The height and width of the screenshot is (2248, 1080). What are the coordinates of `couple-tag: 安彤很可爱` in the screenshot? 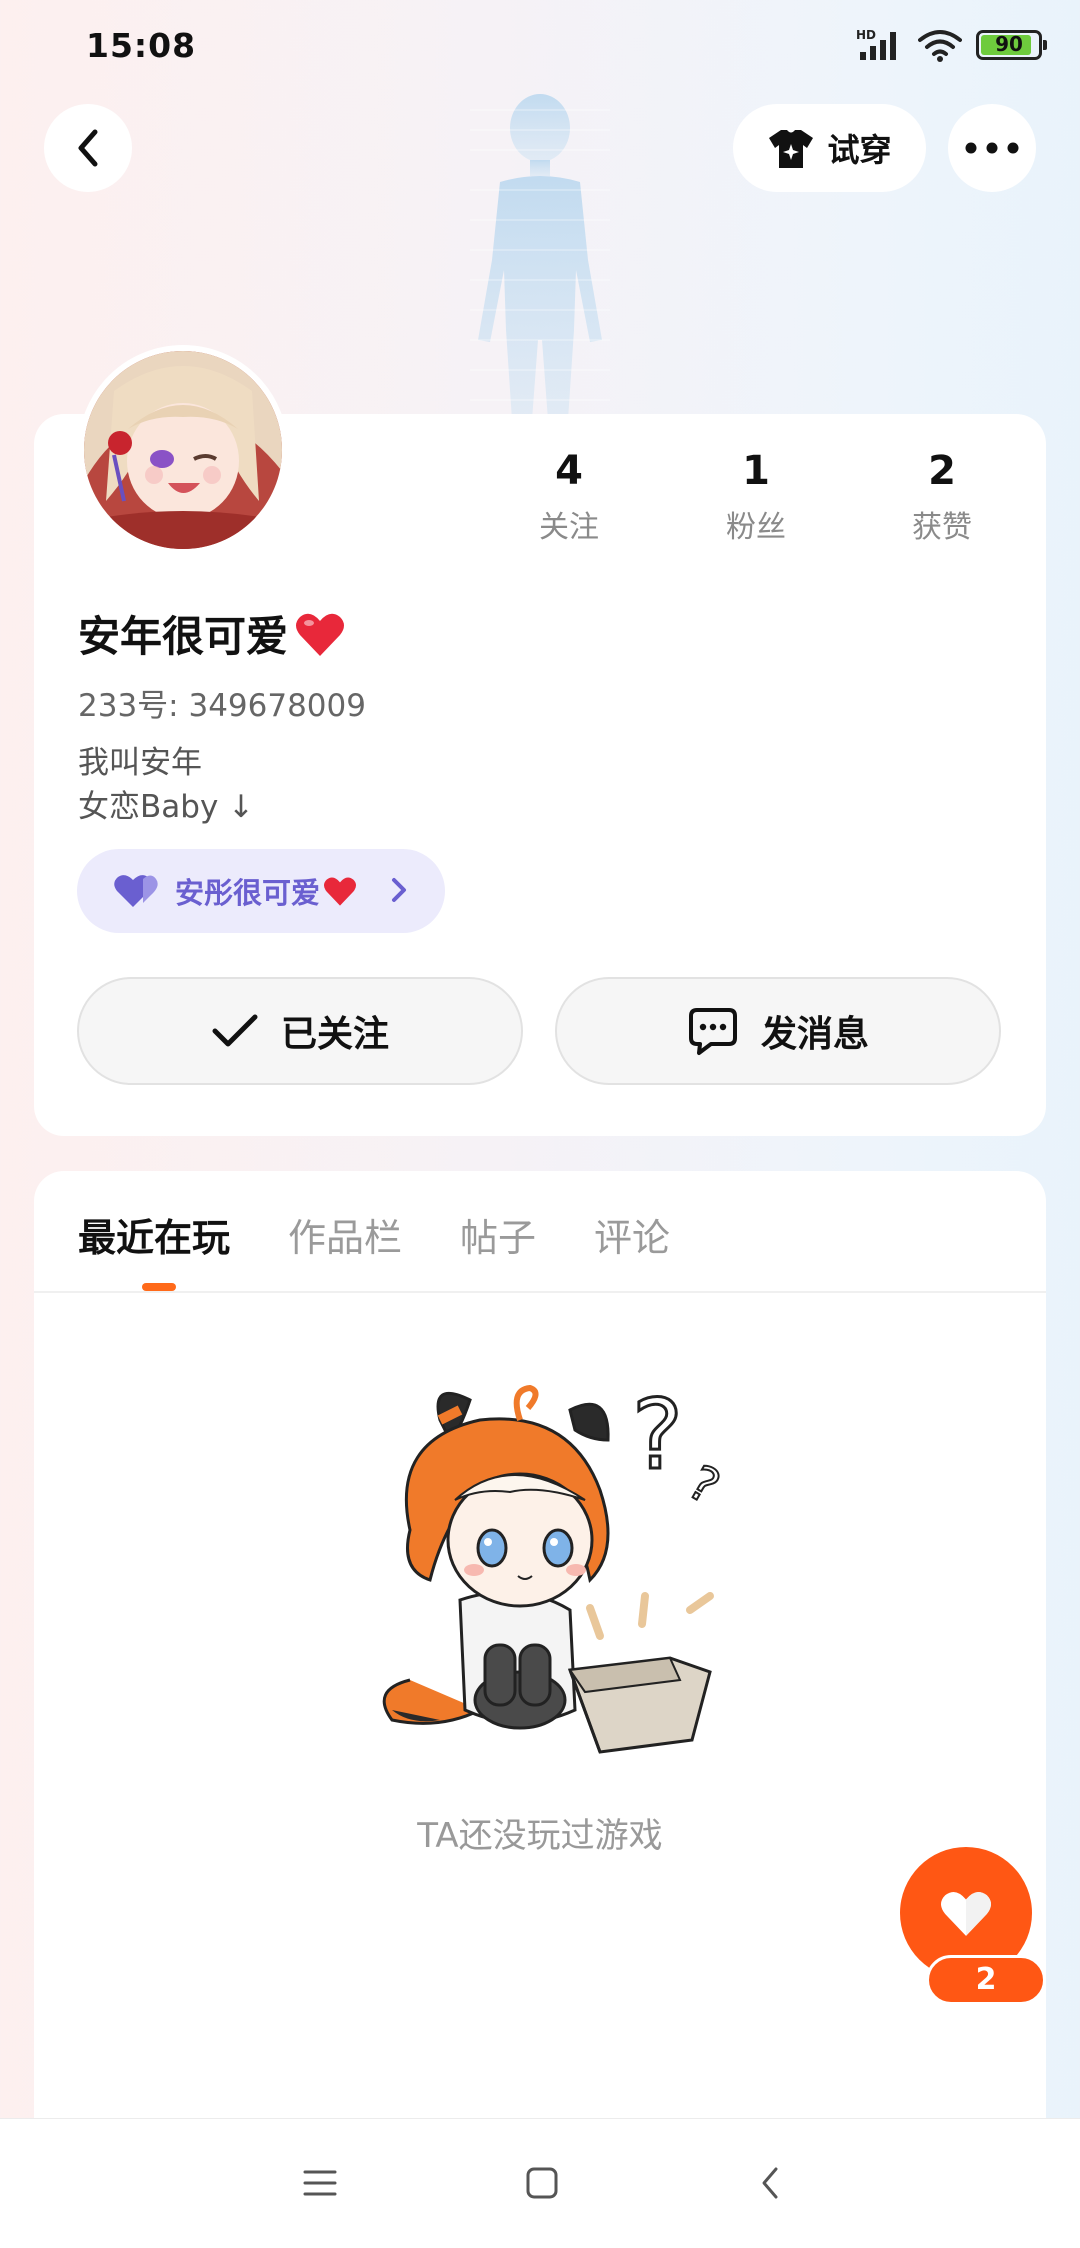 It's located at (261, 891).